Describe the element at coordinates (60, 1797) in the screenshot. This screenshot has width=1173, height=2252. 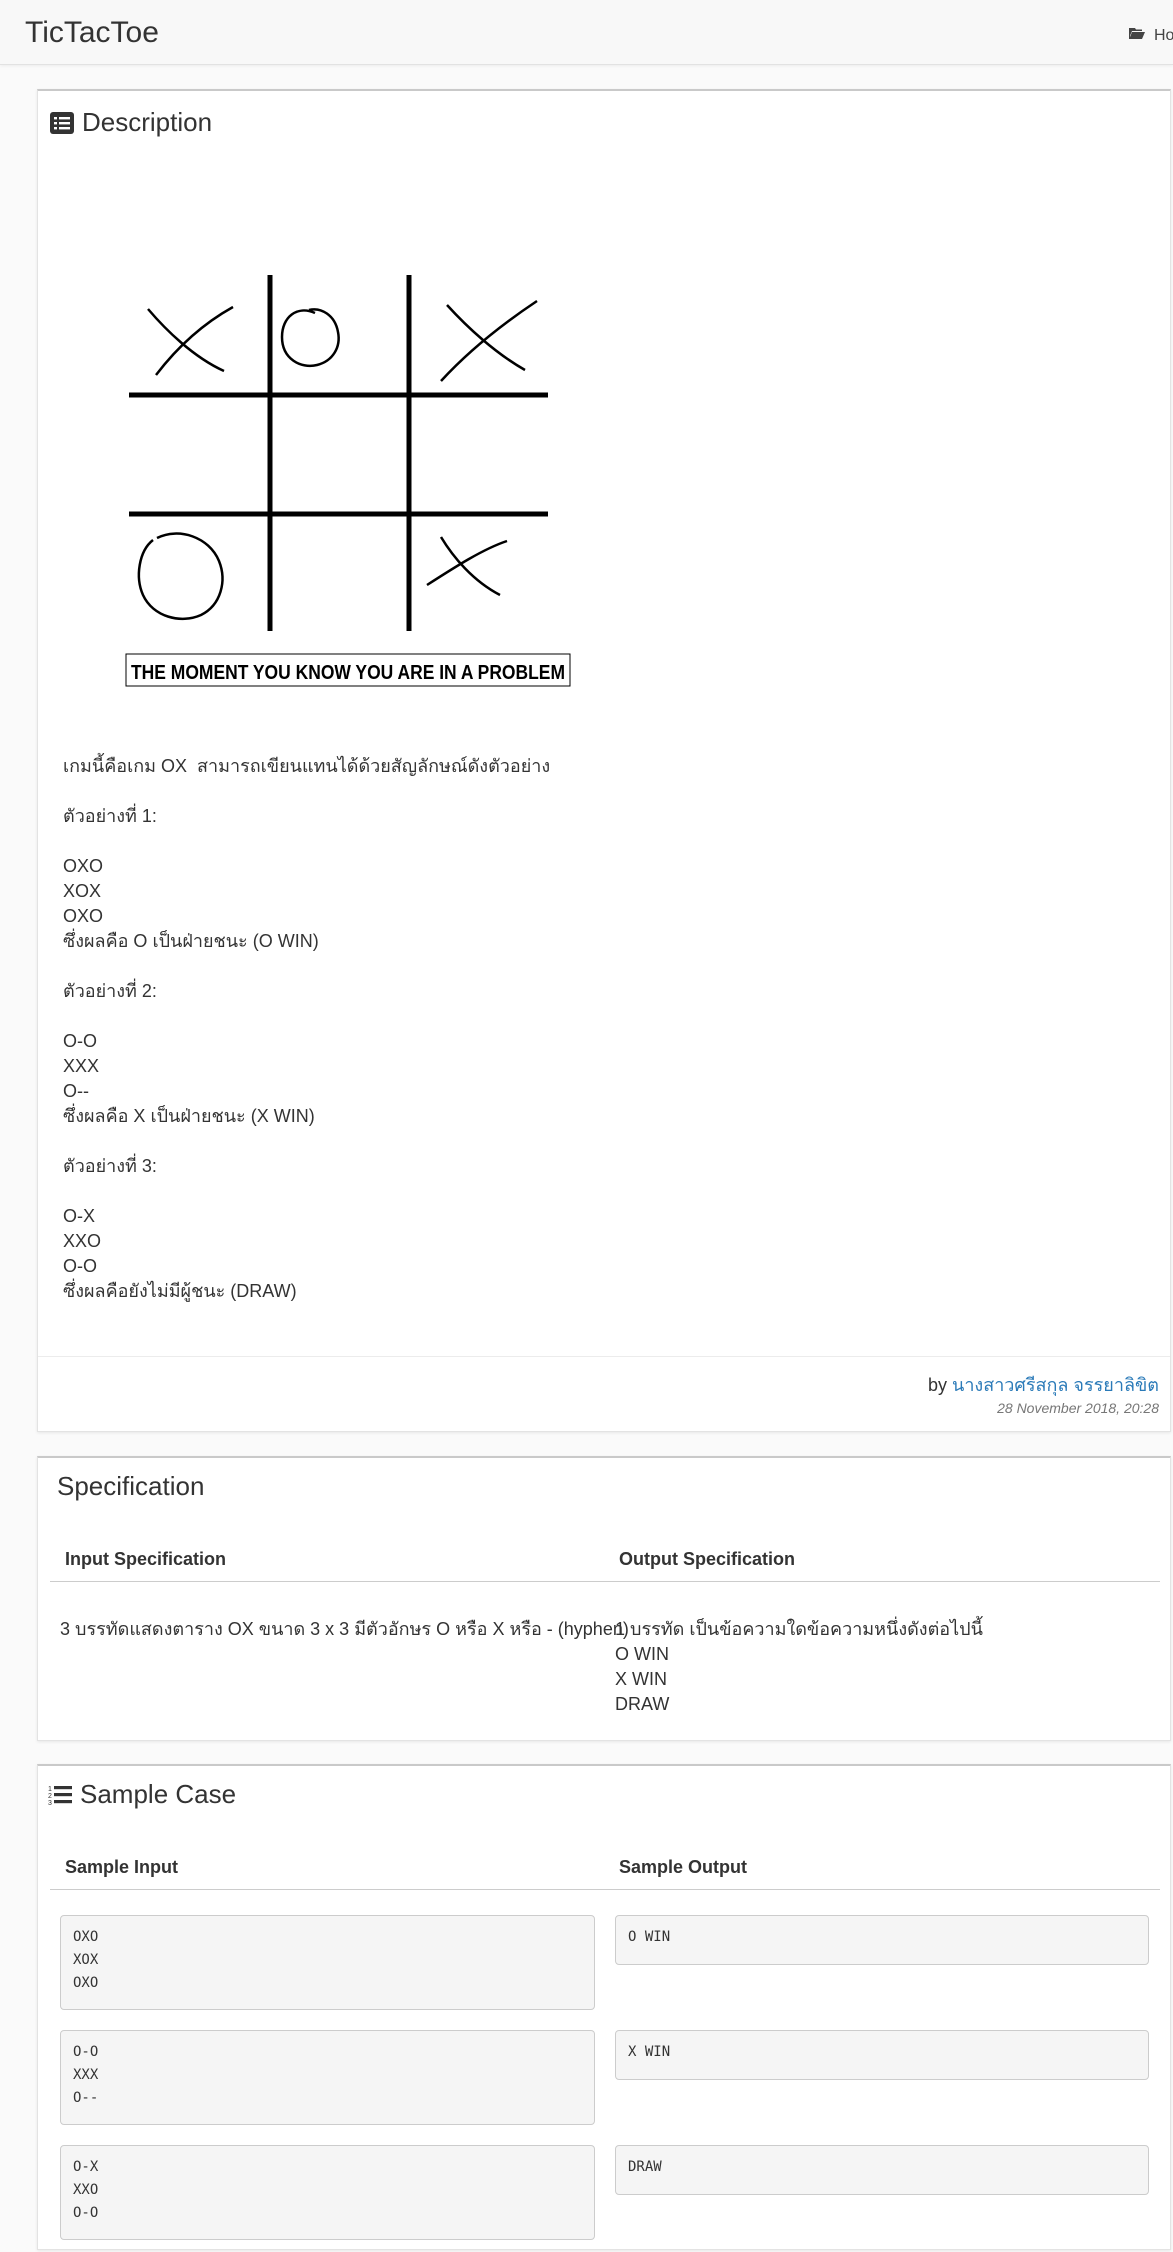
I see `list-ol-icon: 1 2 3` at that location.